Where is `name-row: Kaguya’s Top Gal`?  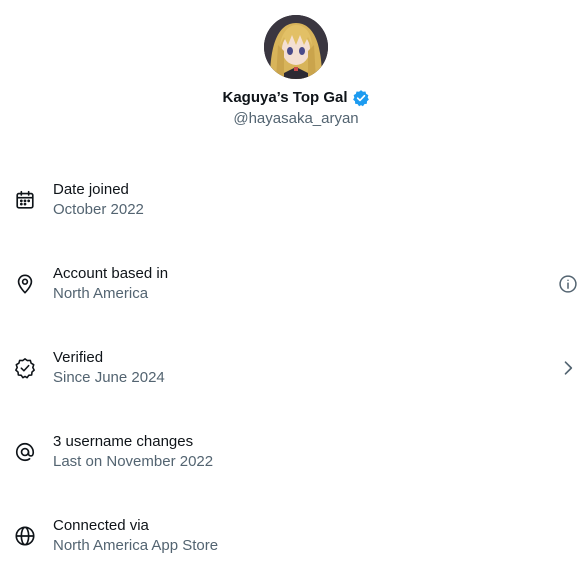
name-row: Kaguya’s Top Gal is located at coordinates (291, 98).